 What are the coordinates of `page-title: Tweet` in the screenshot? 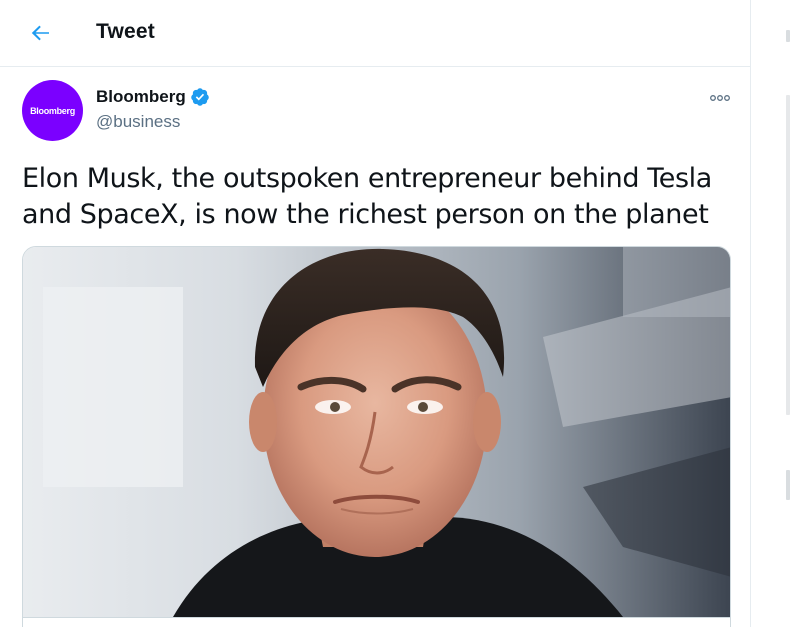 It's located at (125, 31).